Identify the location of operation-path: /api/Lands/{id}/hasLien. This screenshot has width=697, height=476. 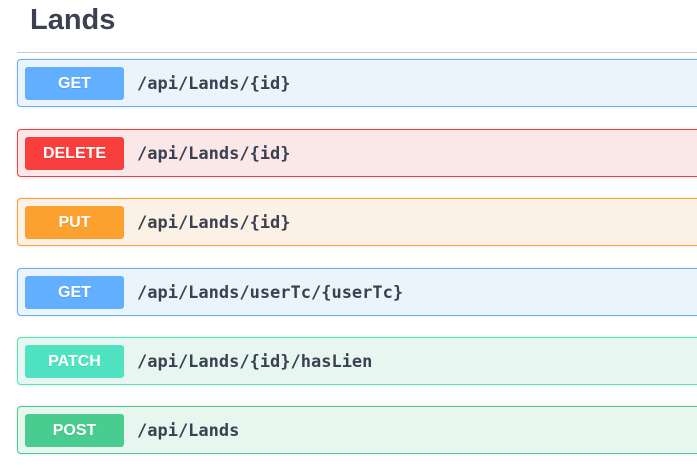
(255, 362).